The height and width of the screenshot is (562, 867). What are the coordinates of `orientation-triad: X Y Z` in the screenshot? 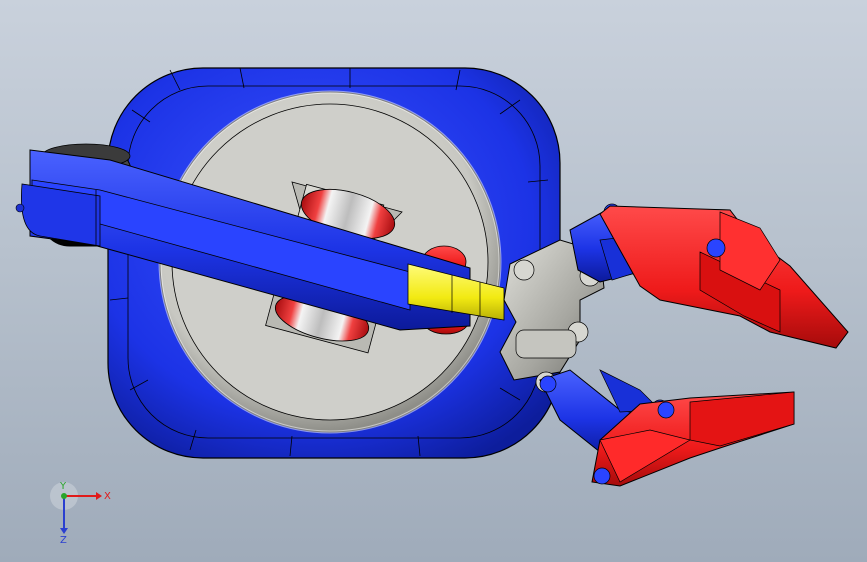 It's located at (80, 512).